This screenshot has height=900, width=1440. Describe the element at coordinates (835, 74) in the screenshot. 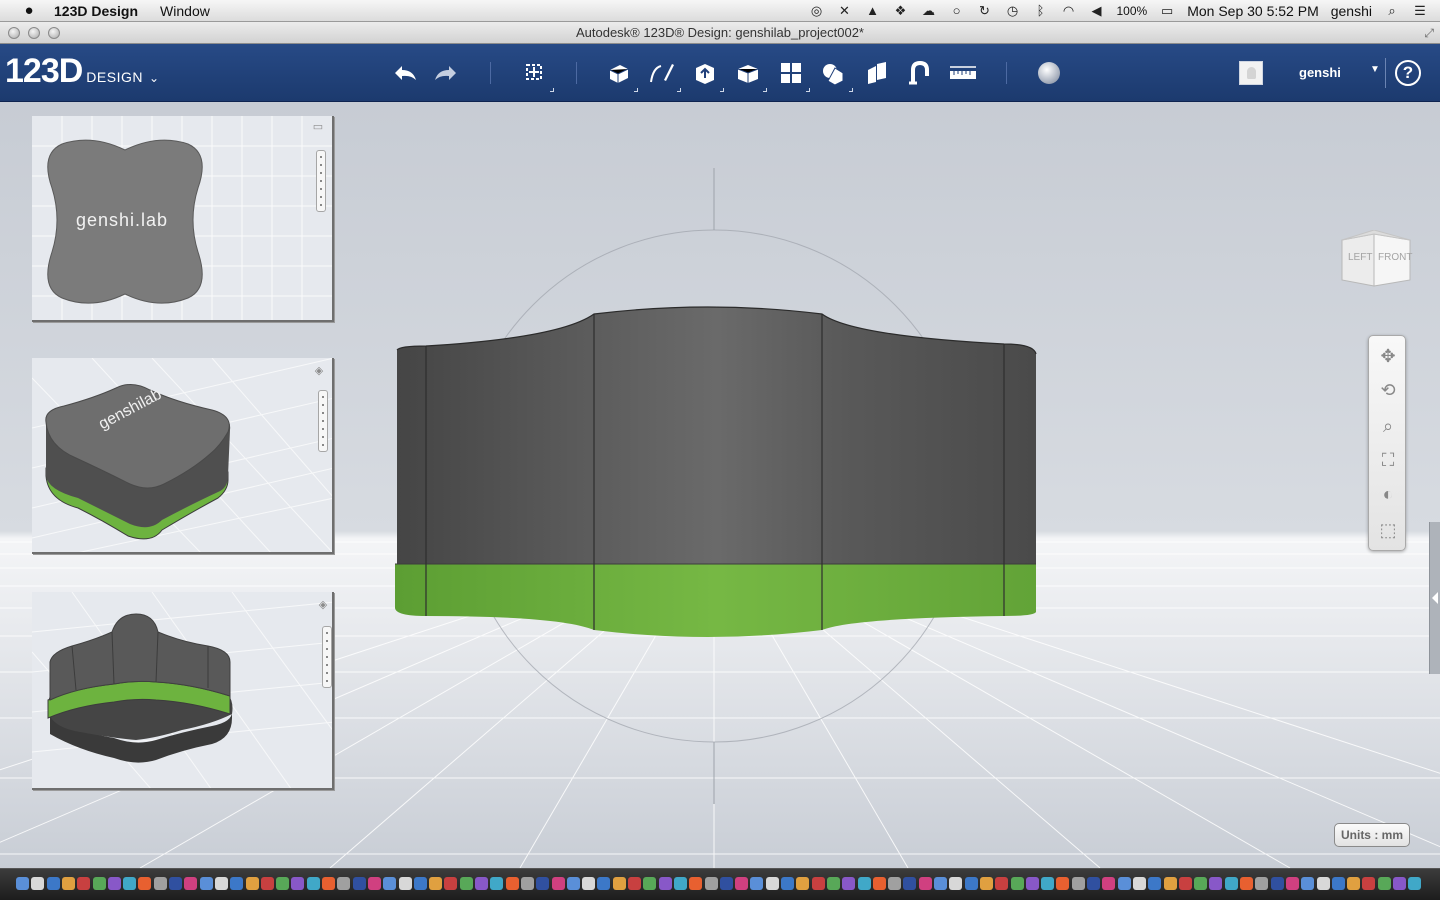

I see `grouping-icon` at that location.